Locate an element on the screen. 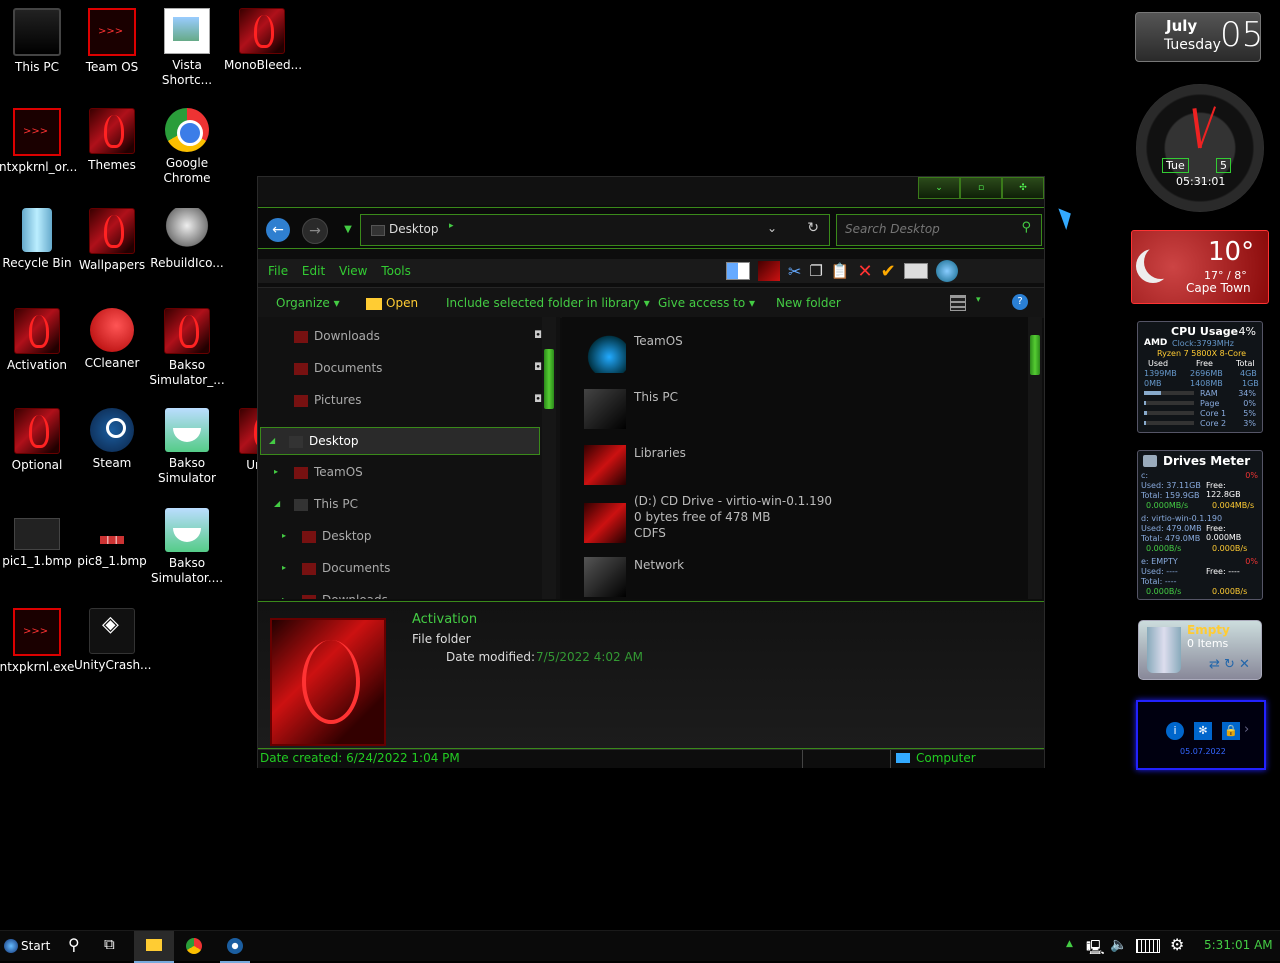  file-item: This PC is located at coordinates (804, 415).